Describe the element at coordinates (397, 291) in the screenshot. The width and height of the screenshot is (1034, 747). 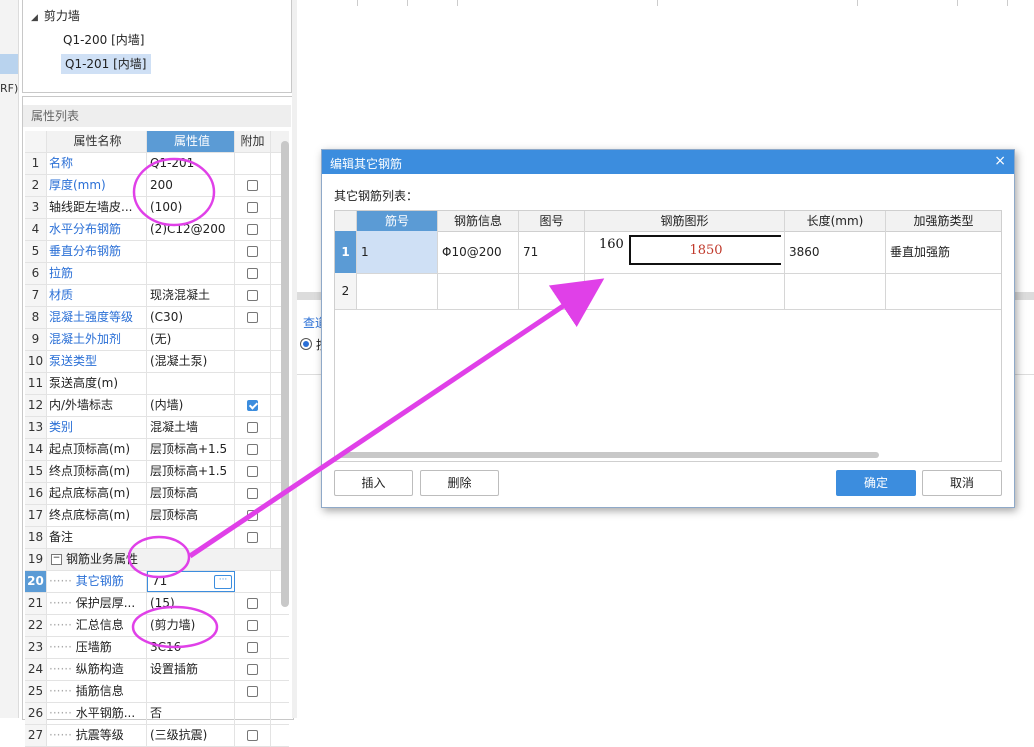
I see `cell-bar-no` at that location.